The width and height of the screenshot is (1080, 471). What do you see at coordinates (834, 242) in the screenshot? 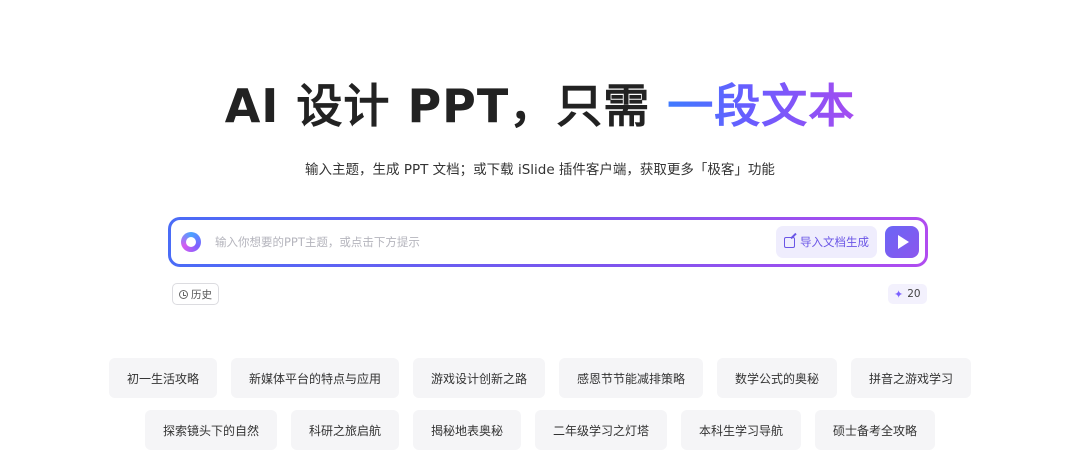
I see `import-document-label: 导入文档生成` at bounding box center [834, 242].